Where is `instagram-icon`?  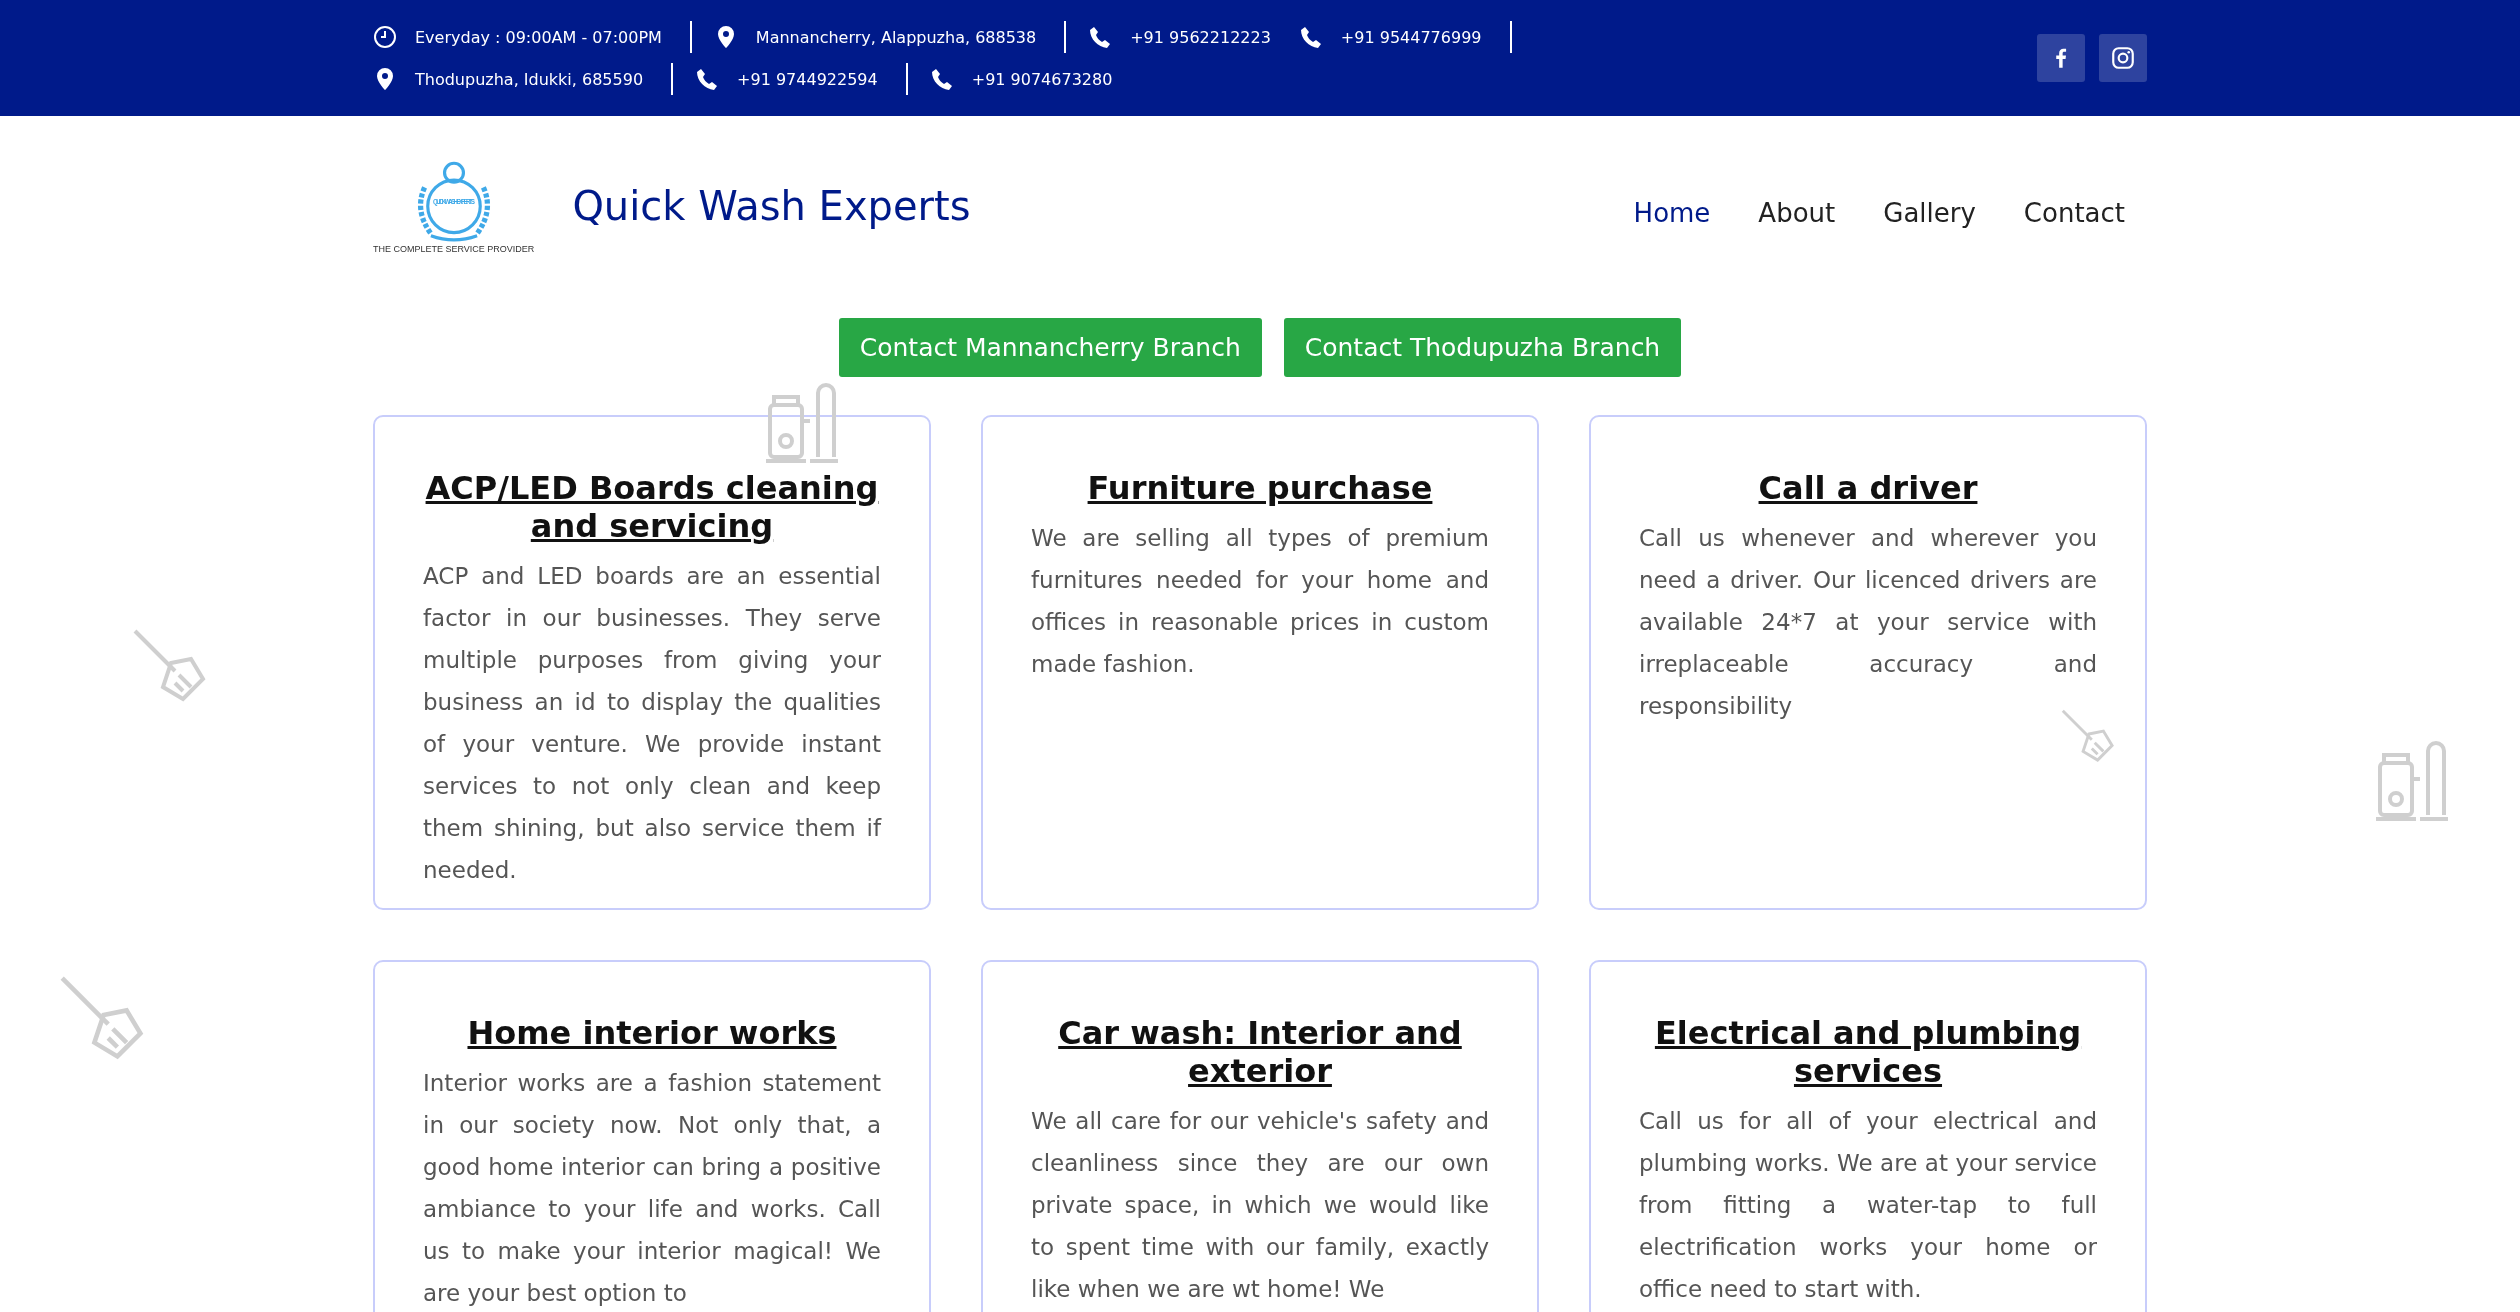
instagram-icon is located at coordinates (2123, 58).